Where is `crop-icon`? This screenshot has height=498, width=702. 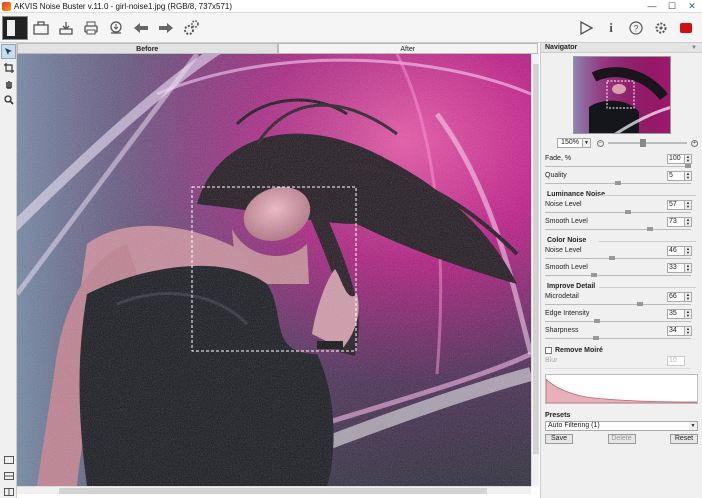
crop-icon is located at coordinates (8, 67).